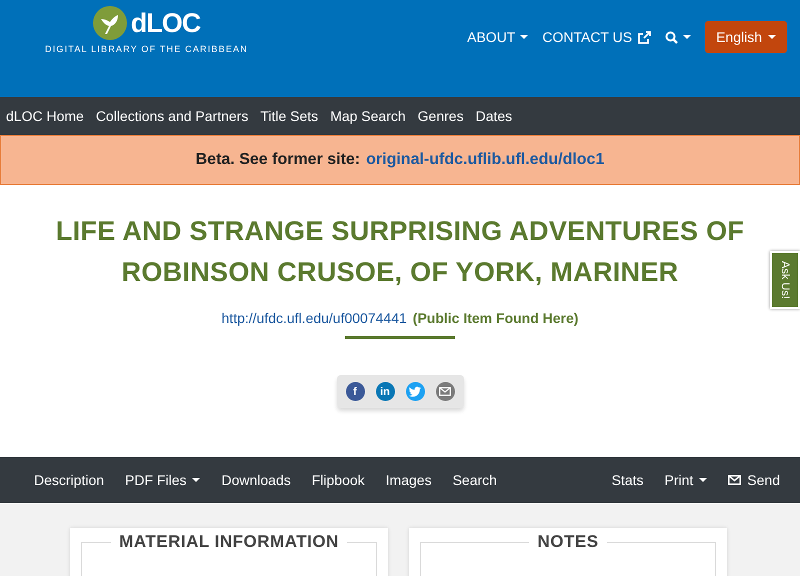 The height and width of the screenshot is (576, 800). I want to click on nav-link: dLOC Home, so click(45, 116).